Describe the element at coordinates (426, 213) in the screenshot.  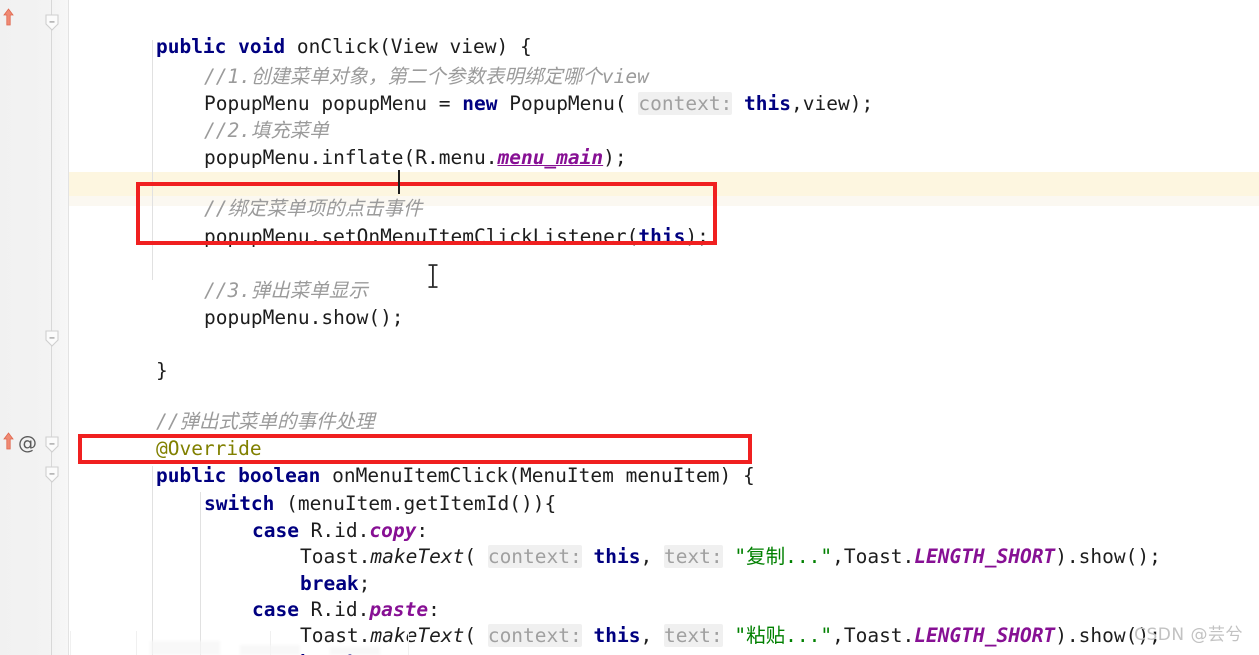
I see `highlight-box-setlistener` at that location.